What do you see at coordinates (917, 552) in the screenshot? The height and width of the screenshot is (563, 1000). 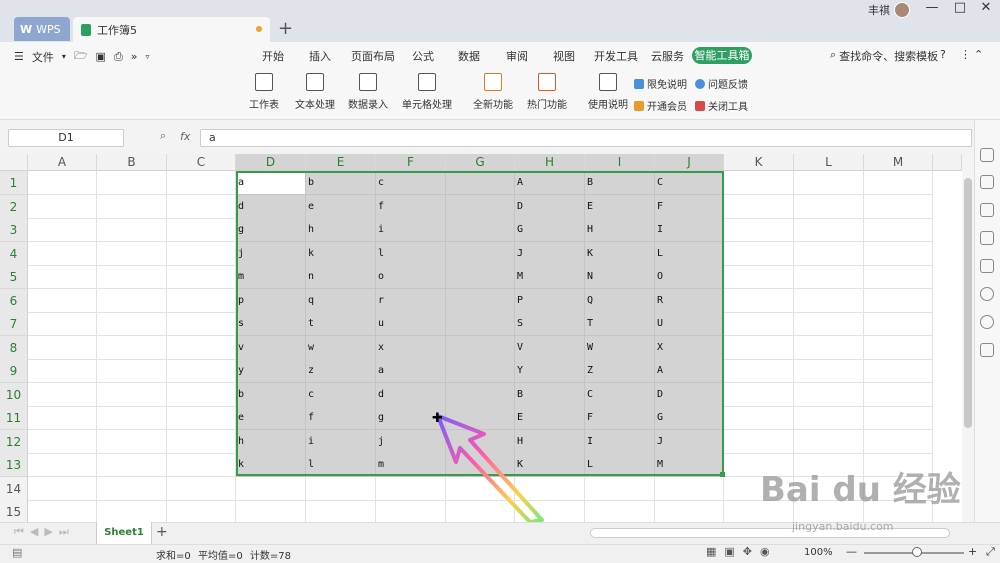 I see `zoom-slider-knob` at bounding box center [917, 552].